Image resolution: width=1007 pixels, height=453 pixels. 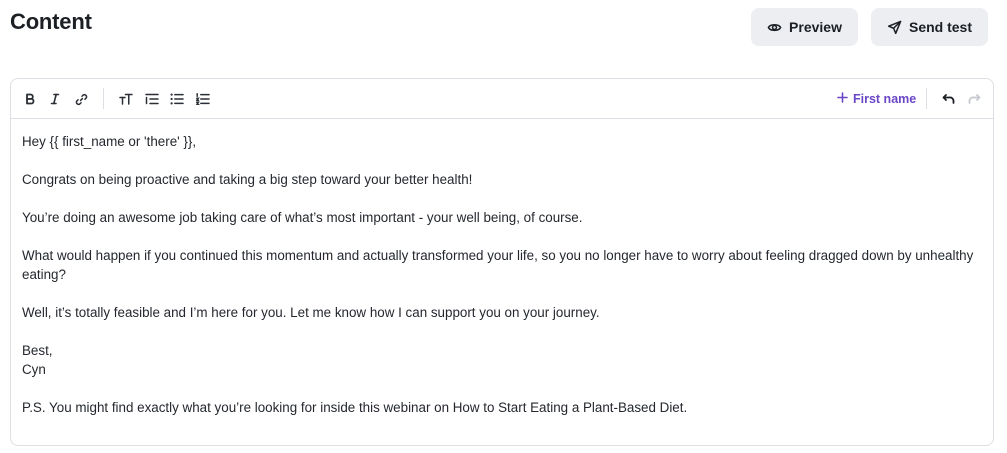 I want to click on preview-label: Preview, so click(x=815, y=27).